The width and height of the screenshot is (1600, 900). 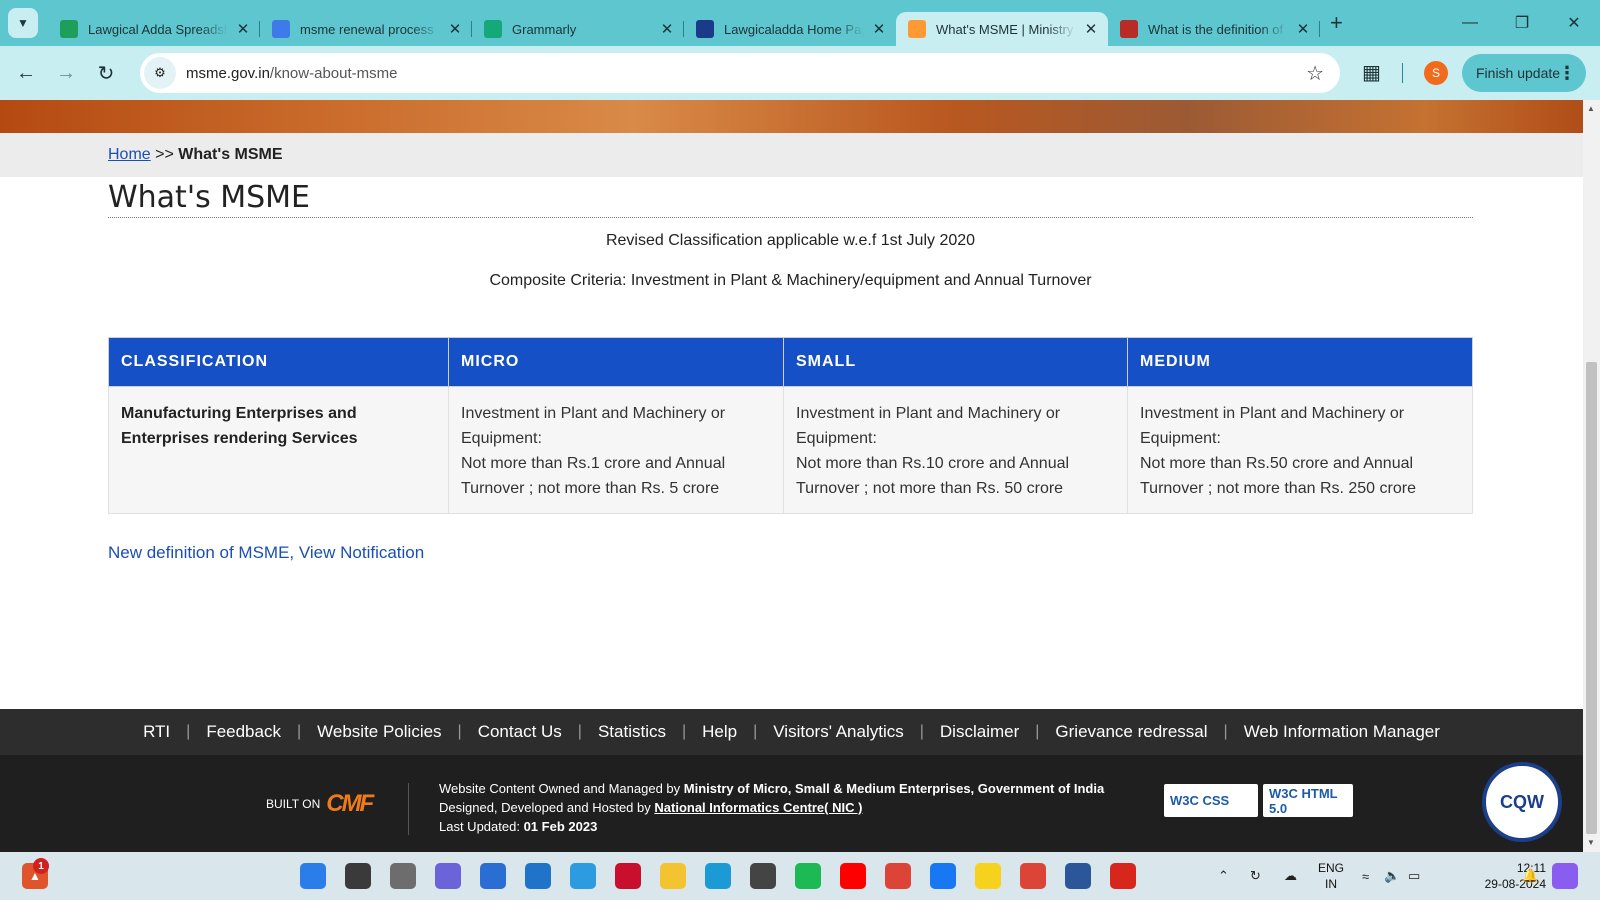 What do you see at coordinates (790, 29) in the screenshot?
I see `browser-tab: Lawgicaladda Home Page ✕` at bounding box center [790, 29].